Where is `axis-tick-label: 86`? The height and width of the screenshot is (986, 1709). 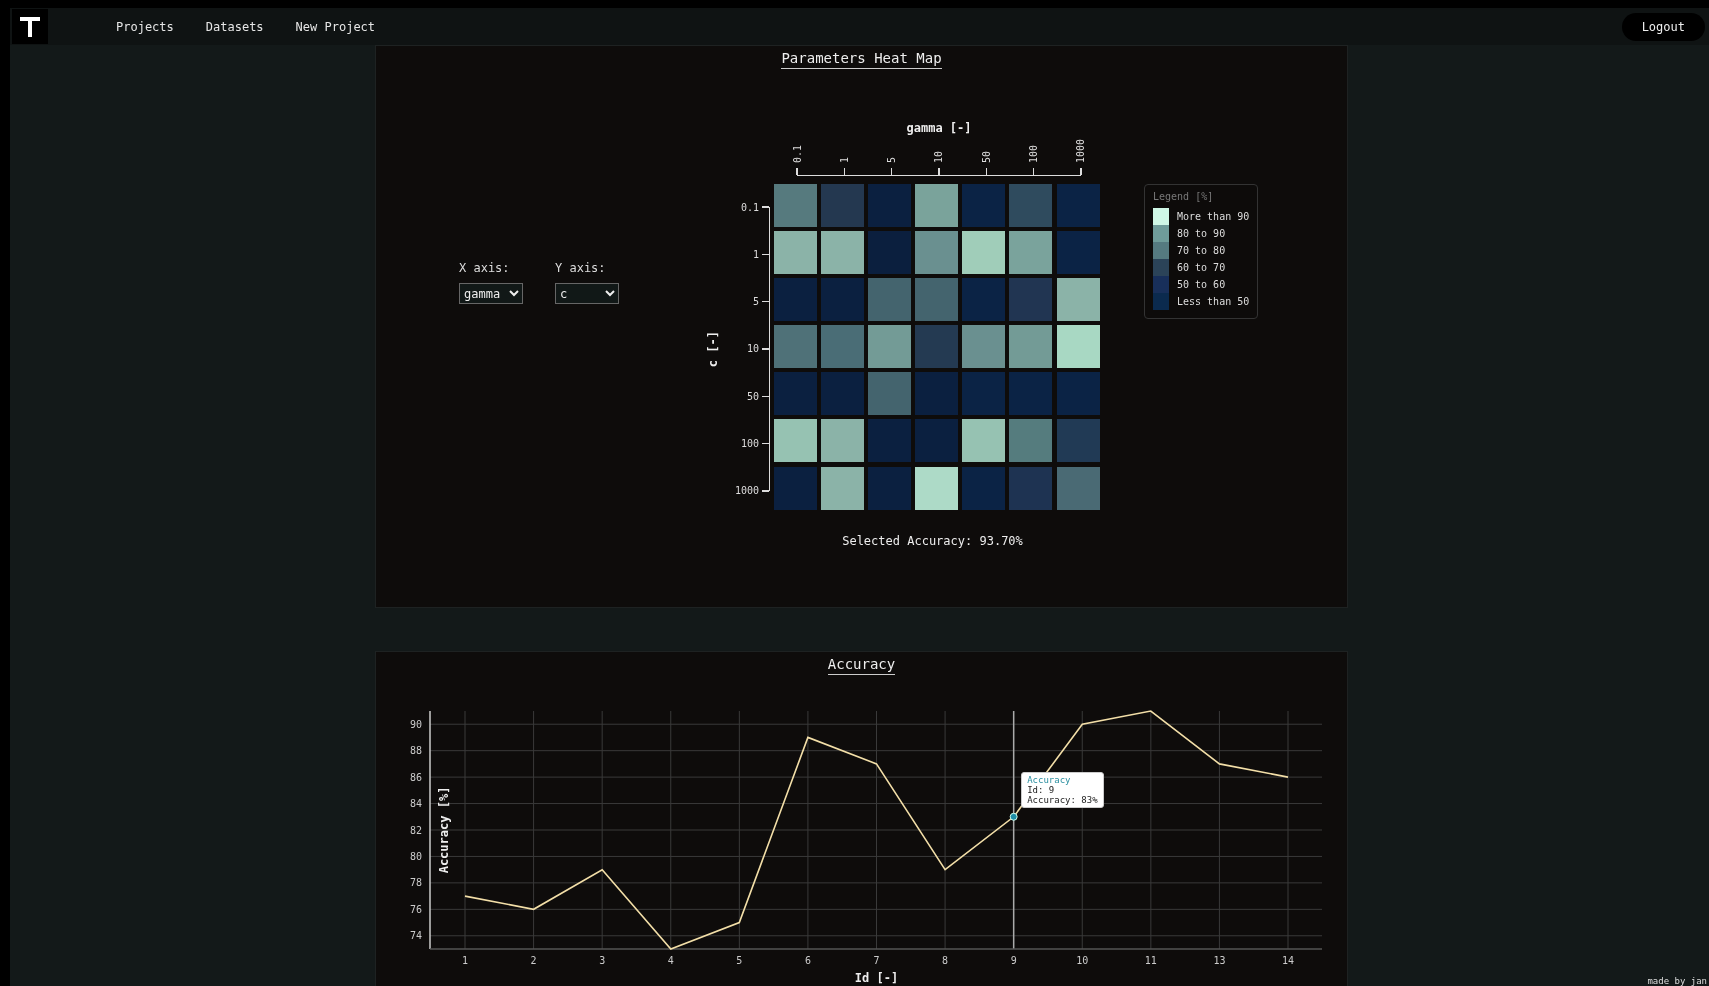 axis-tick-label: 86 is located at coordinates (415, 777).